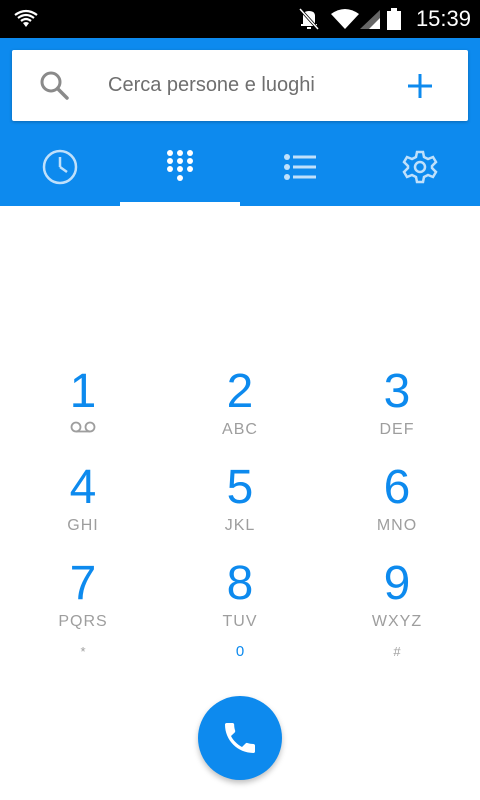 This screenshot has width=480, height=800. What do you see at coordinates (83, 525) in the screenshot?
I see `key-letters: GHI` at bounding box center [83, 525].